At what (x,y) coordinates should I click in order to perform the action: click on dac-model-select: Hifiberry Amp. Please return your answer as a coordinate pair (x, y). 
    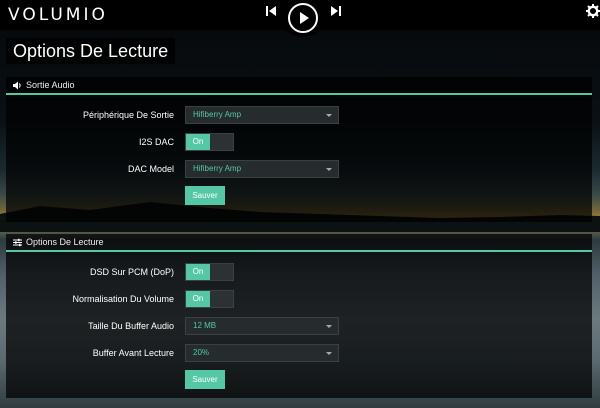
    Looking at the image, I should click on (262, 169).